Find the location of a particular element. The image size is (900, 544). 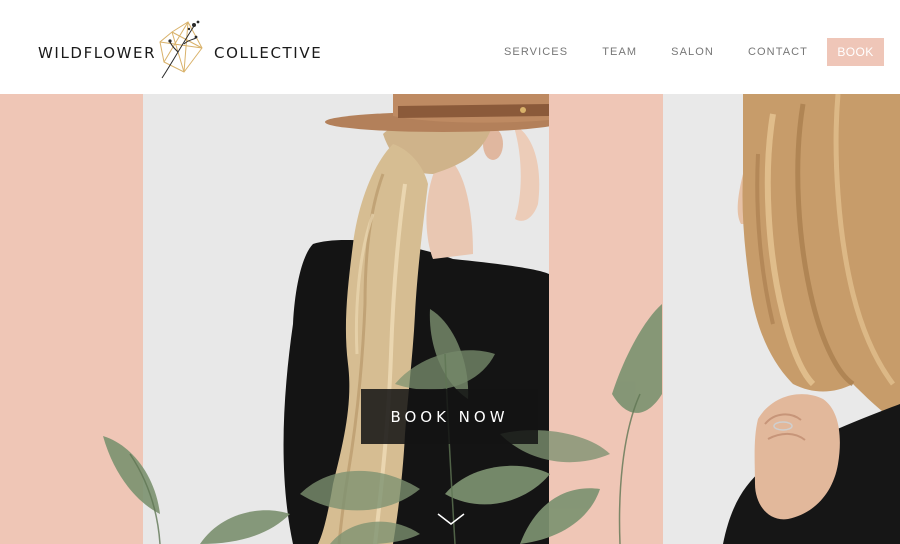

chevron-down-icon is located at coordinates (451, 519).